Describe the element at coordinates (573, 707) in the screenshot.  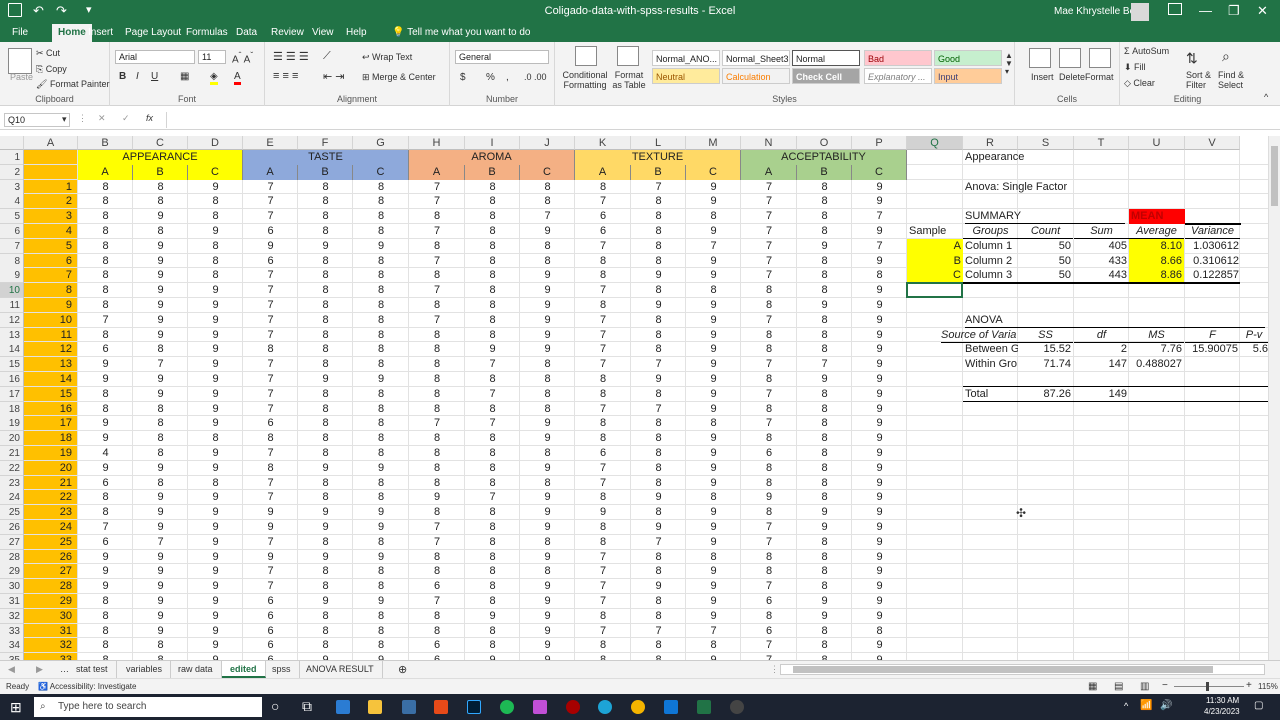
I see `opera-icon` at that location.